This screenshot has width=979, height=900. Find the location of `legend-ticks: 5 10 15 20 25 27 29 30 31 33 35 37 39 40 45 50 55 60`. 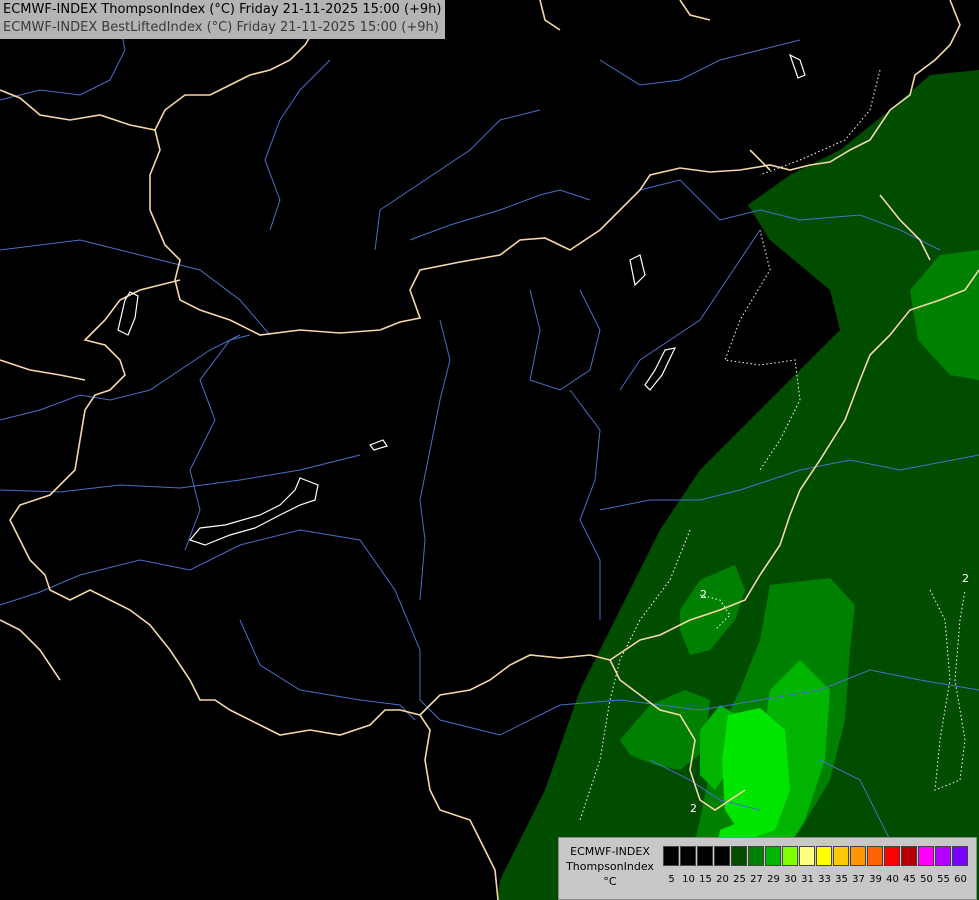

legend-ticks: 5 10 15 20 25 27 29 30 31 33 35 37 39 40 45 50 55 60 is located at coordinates (816, 879).